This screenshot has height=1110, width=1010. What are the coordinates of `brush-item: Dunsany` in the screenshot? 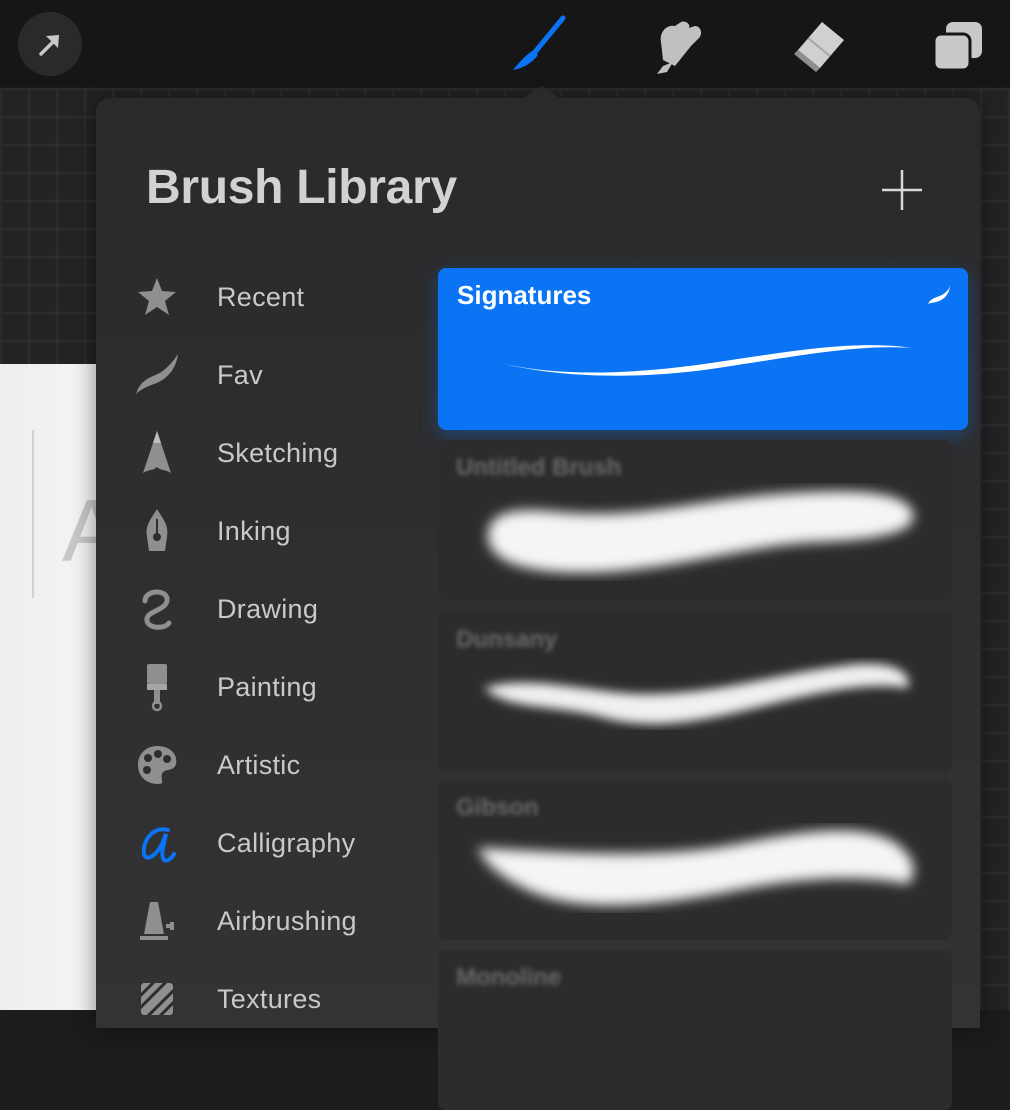 It's located at (695, 692).